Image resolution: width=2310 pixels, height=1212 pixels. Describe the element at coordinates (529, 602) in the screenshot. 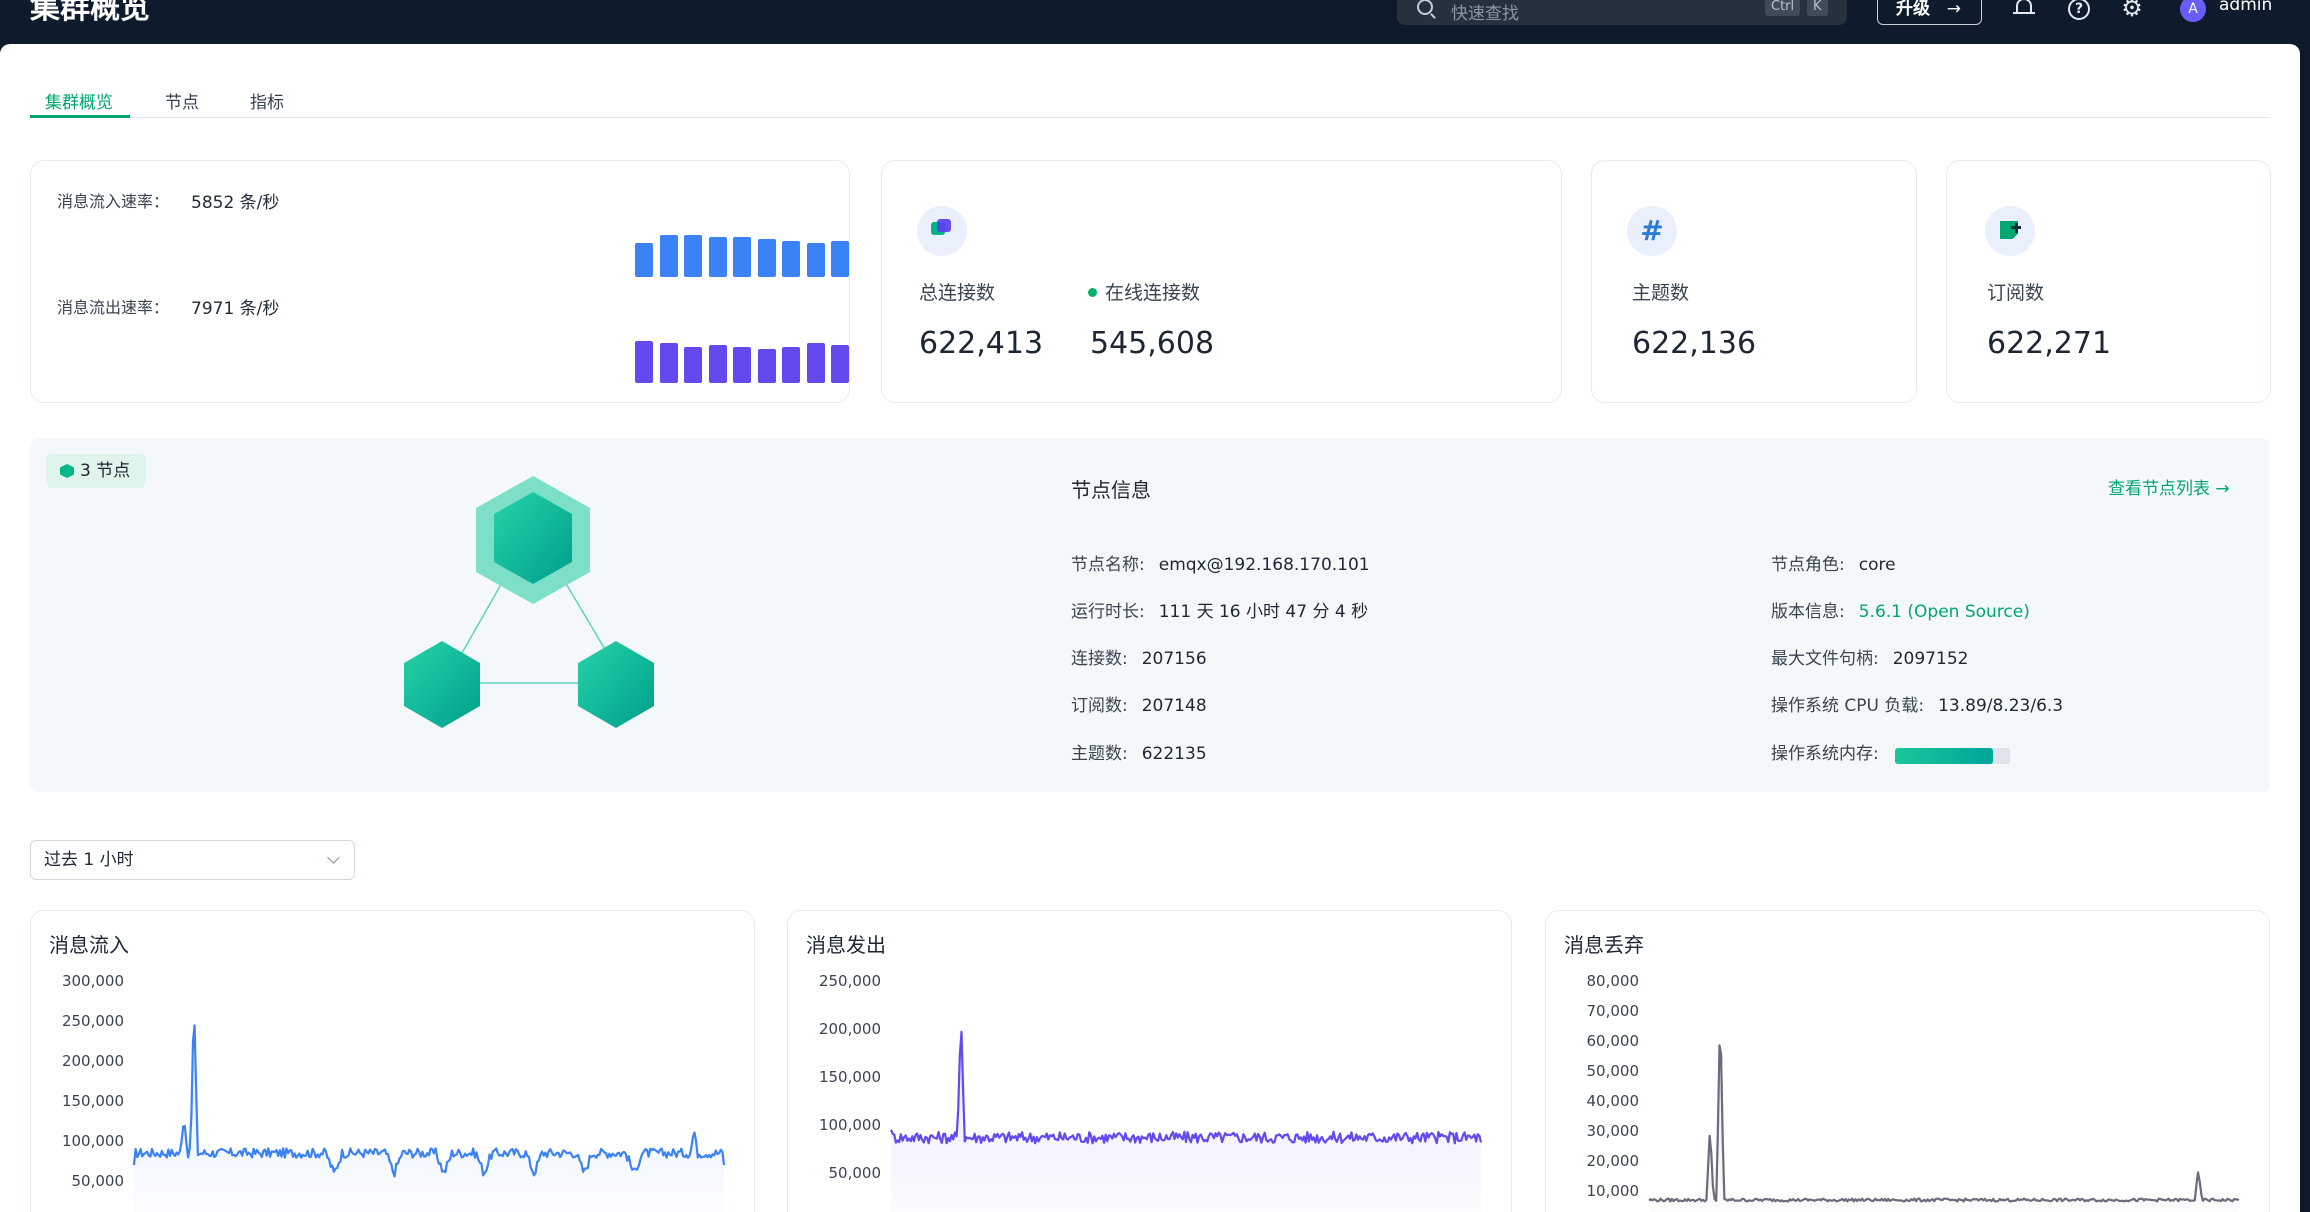

I see `cluster-topology-diagram` at that location.